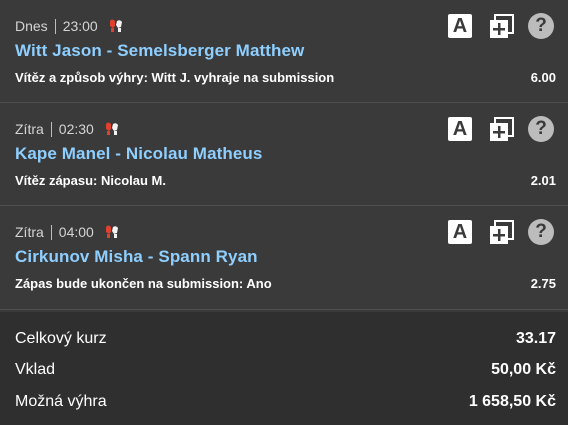 The width and height of the screenshot is (568, 425). What do you see at coordinates (76, 129) in the screenshot?
I see `bet-time: 02:30` at bounding box center [76, 129].